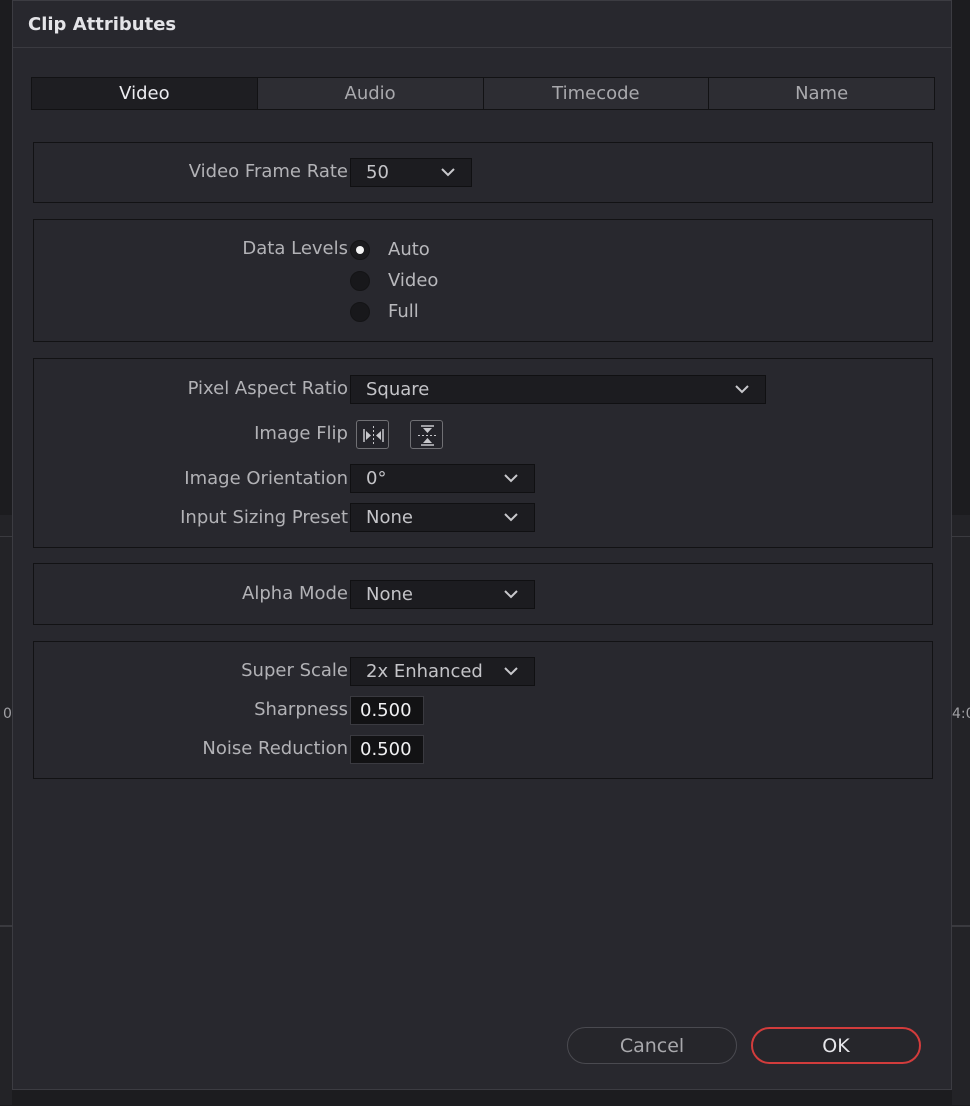 This screenshot has height=1106, width=970. Describe the element at coordinates (376, 478) in the screenshot. I see `image-orientation-value: 0°` at that location.